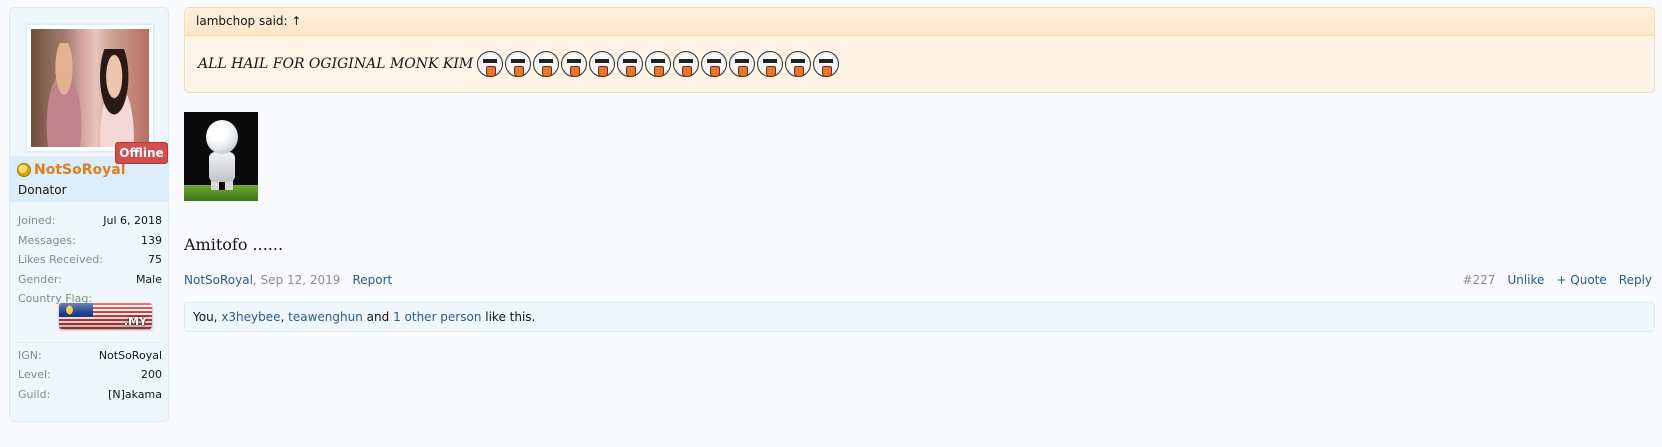 This screenshot has width=1662, height=447. Describe the element at coordinates (325, 317) in the screenshot. I see `like-user-teawenghun: teawenghun` at that location.